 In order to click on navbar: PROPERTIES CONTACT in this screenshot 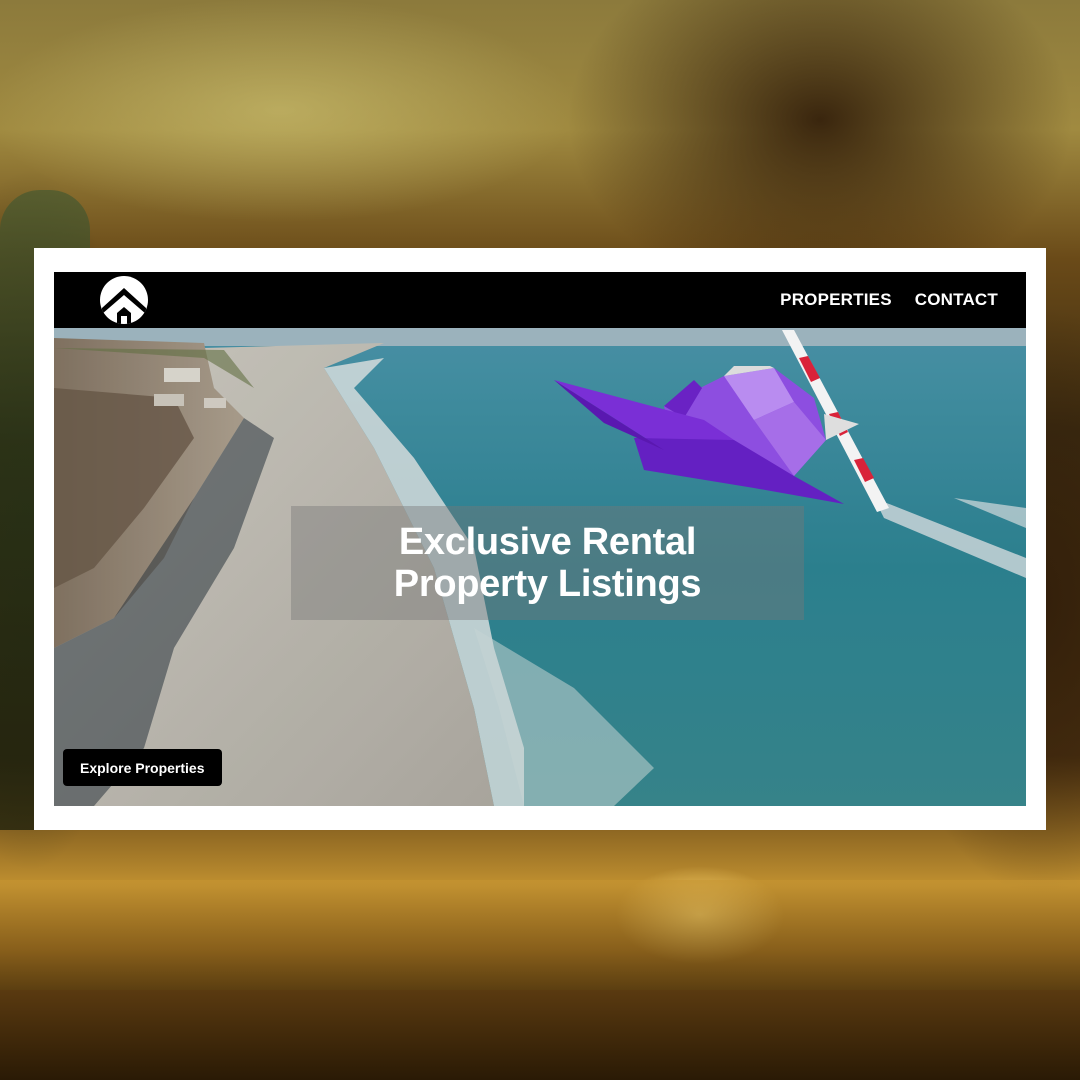, I will do `click(540, 300)`.